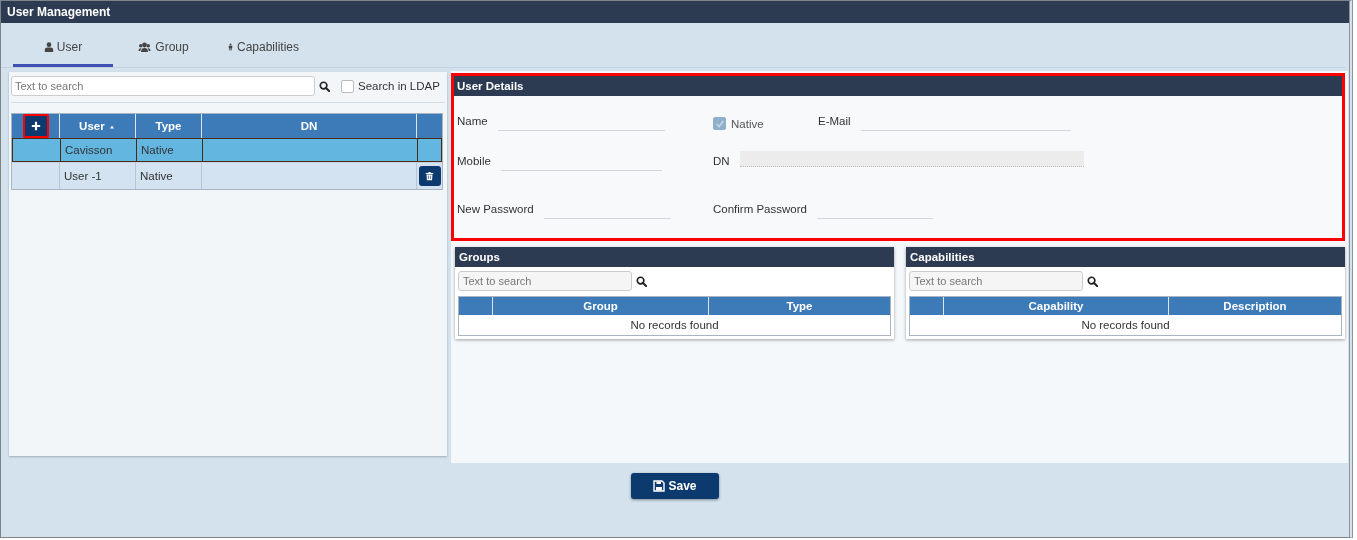 The height and width of the screenshot is (540, 1357). What do you see at coordinates (230, 47) in the screenshot?
I see `person-icon` at bounding box center [230, 47].